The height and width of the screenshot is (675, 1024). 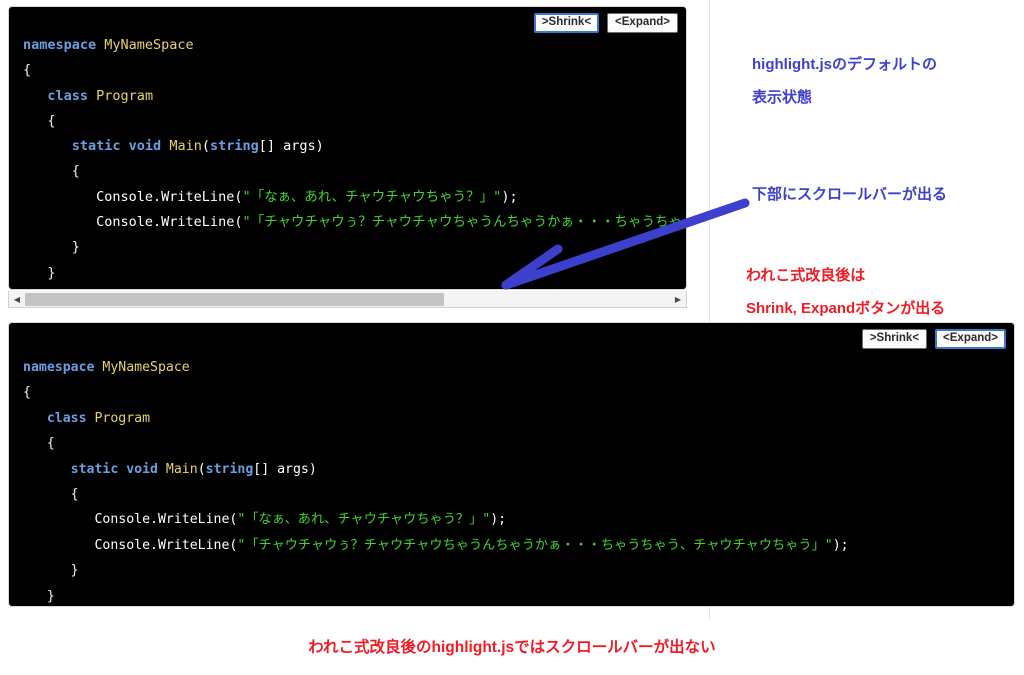 What do you see at coordinates (605, 23) in the screenshot?
I see `code-block-button-row-top: >Shrink< <Expand>` at bounding box center [605, 23].